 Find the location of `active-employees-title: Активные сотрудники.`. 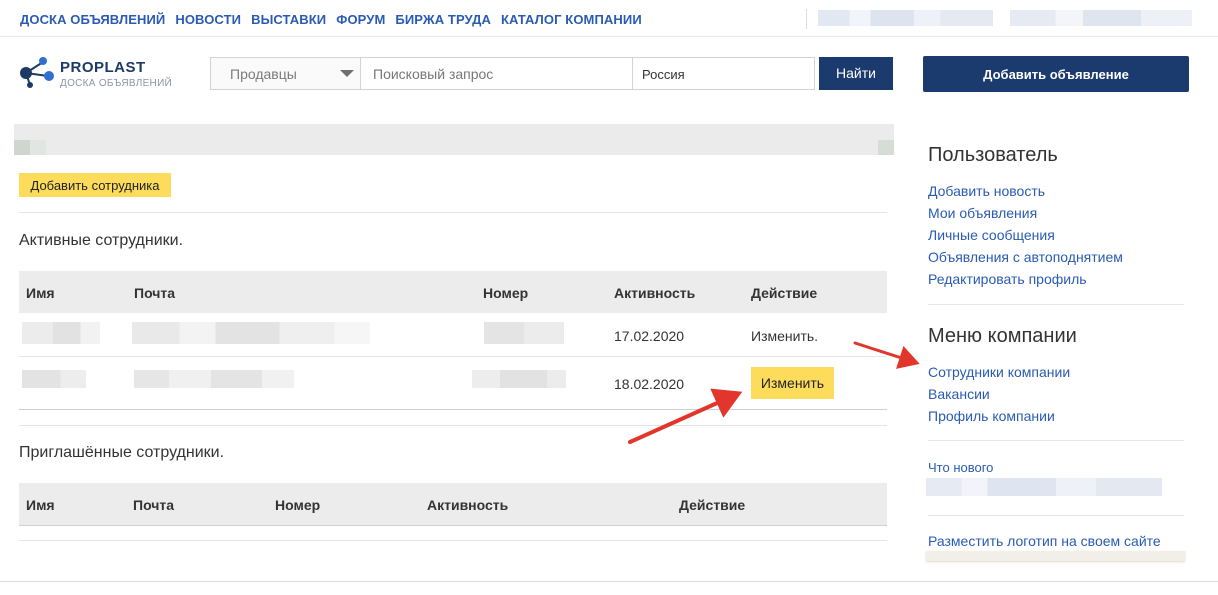

active-employees-title: Активные сотрудники. is located at coordinates (101, 240).